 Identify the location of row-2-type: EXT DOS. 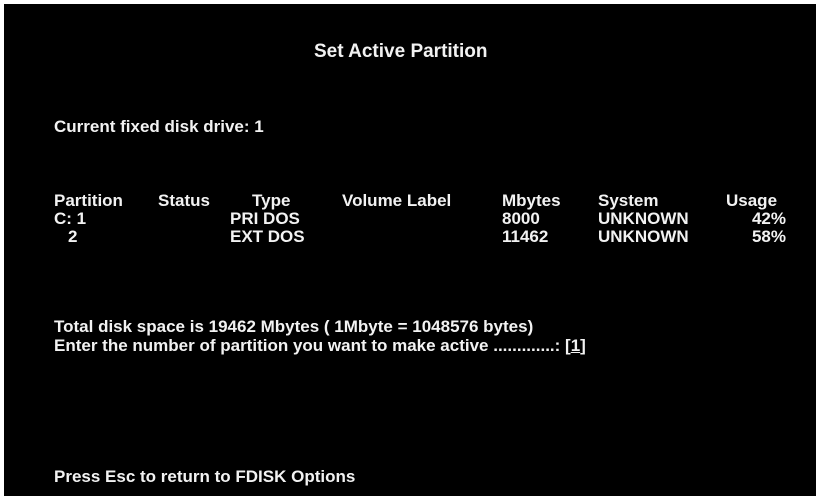
(267, 236).